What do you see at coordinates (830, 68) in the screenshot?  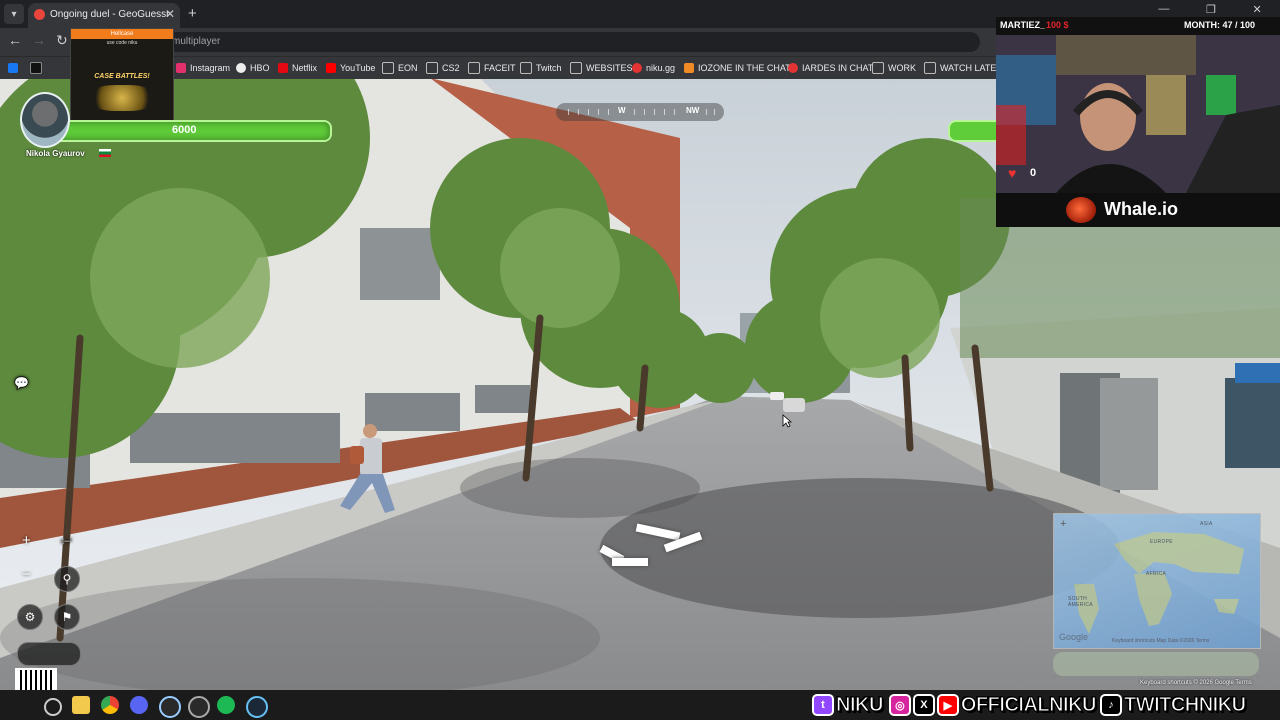 I see `bookmark-iardes: IARDES IN CHAT` at bounding box center [830, 68].